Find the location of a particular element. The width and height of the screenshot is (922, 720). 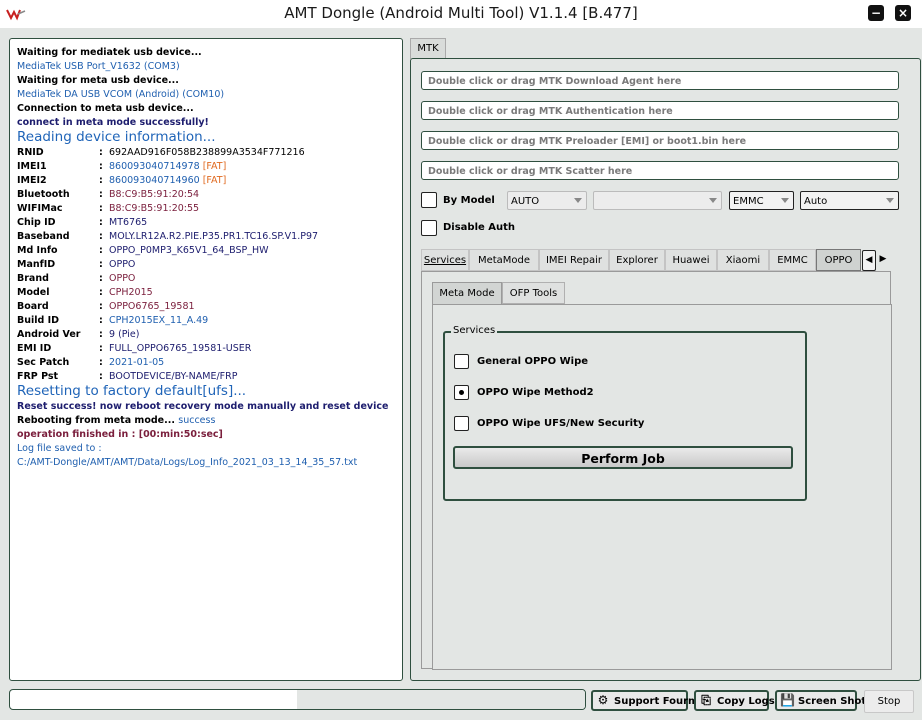

log-line: Rebooting from meta mode... success is located at coordinates (116, 420).